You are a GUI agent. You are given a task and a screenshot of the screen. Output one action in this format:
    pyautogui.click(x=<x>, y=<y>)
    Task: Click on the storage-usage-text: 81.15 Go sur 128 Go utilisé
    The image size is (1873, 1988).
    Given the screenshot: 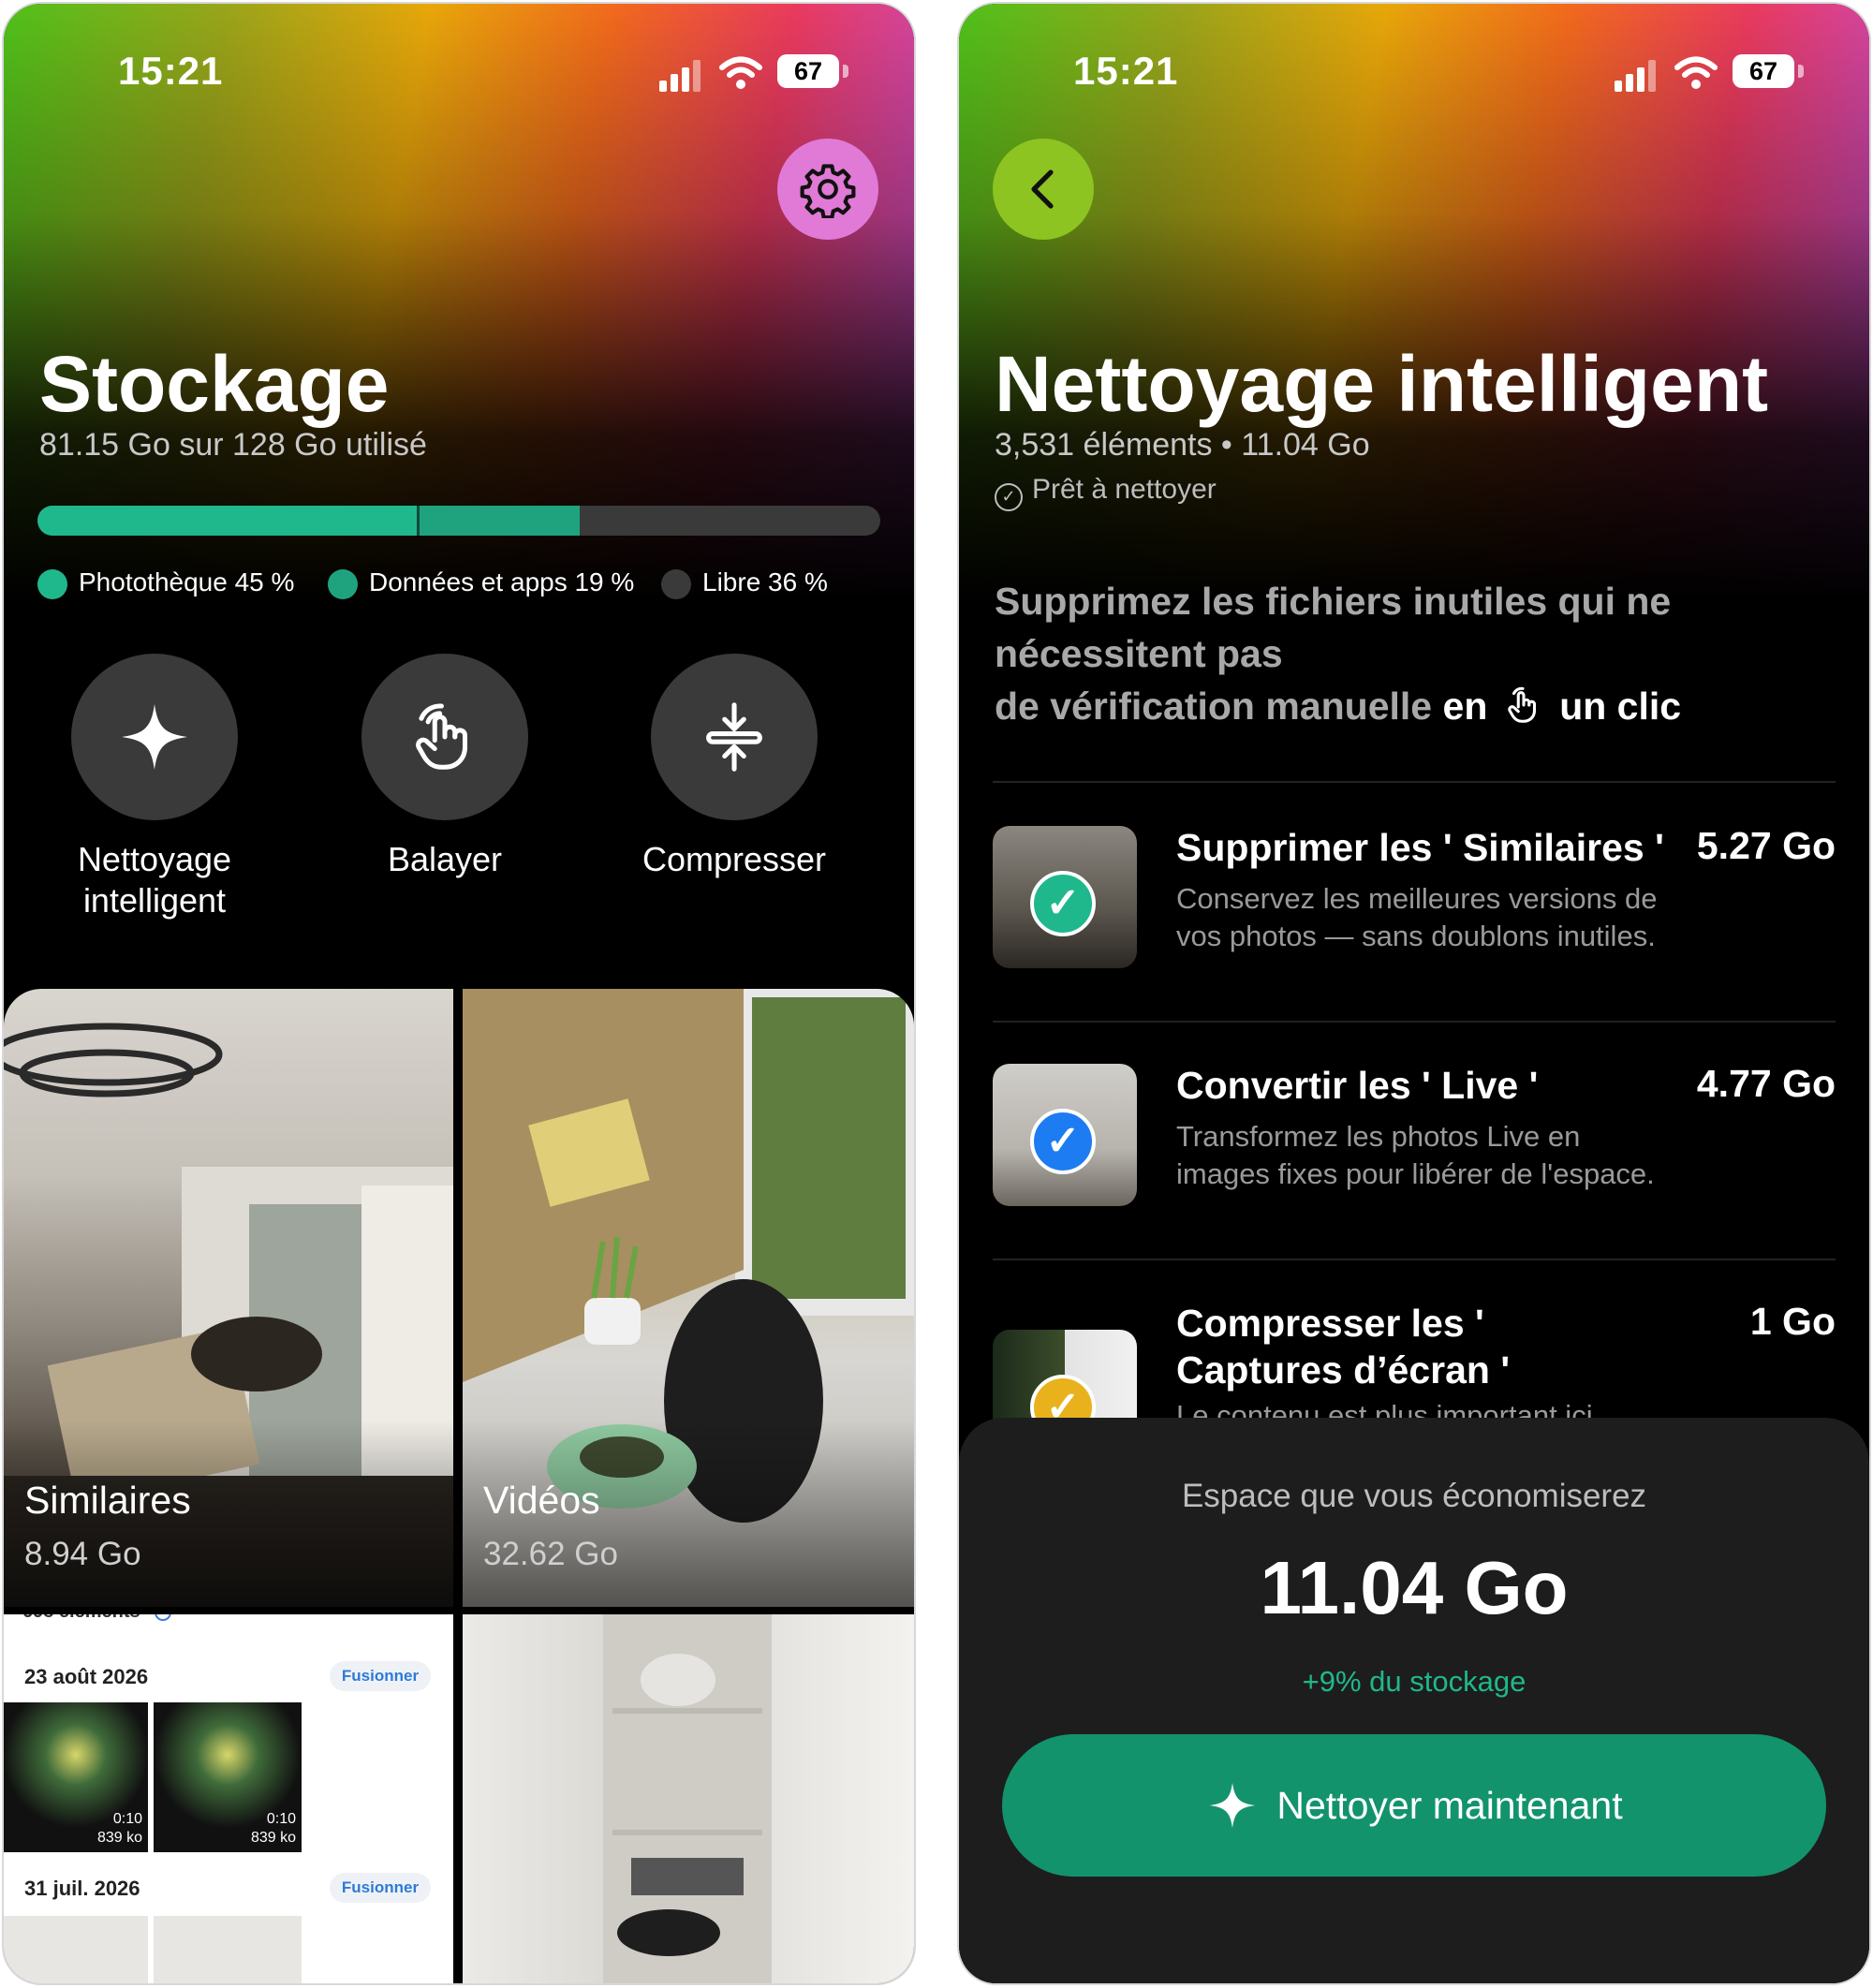 What is the action you would take?
    pyautogui.click(x=233, y=445)
    